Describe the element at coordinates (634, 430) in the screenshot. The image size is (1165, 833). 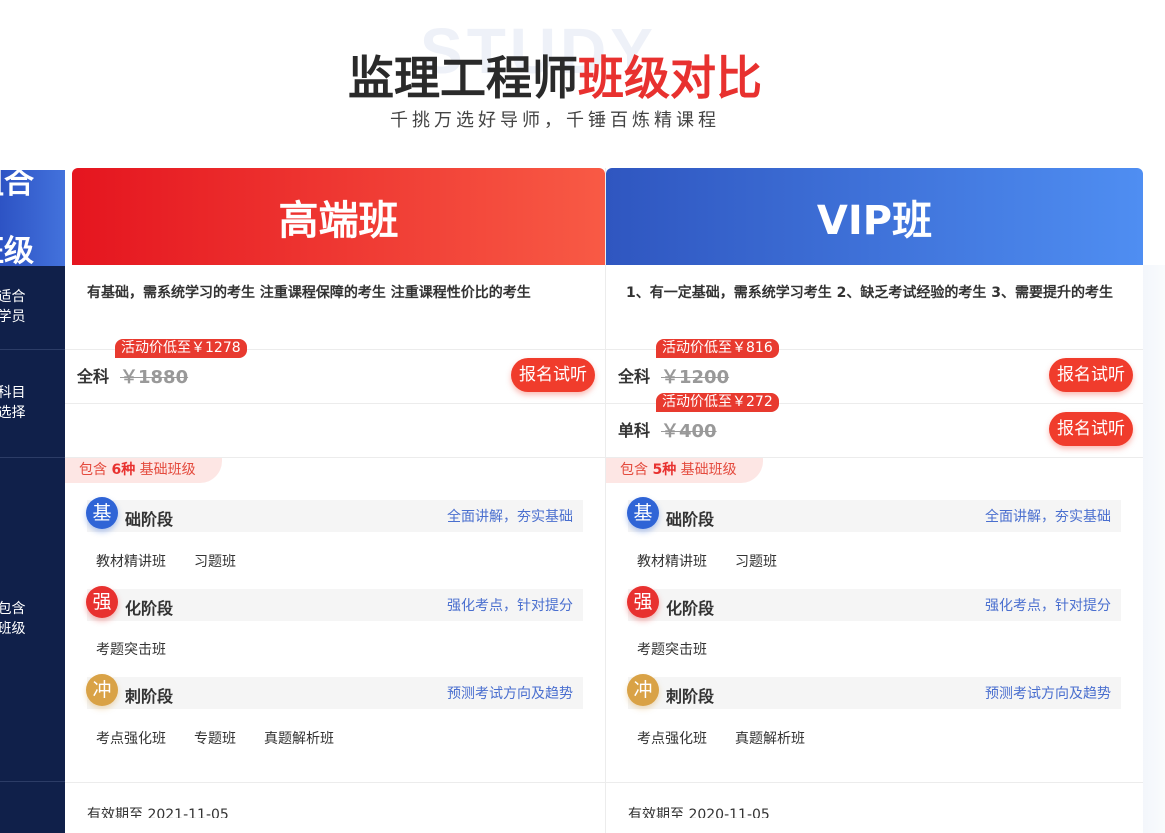
I see `price-label: 单科` at that location.